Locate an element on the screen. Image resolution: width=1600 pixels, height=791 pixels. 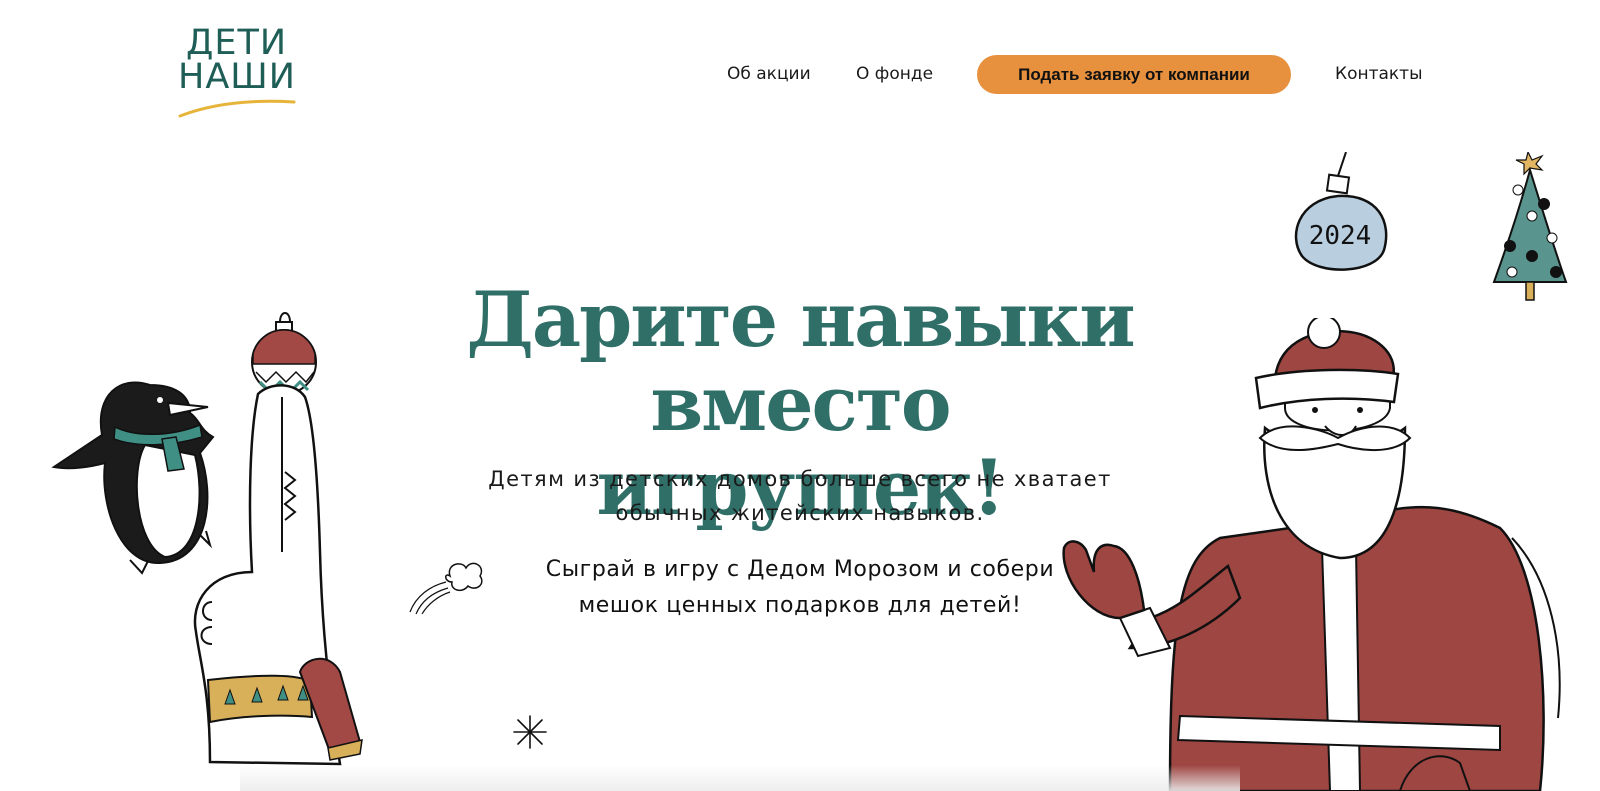
hero-call-line-1: Сыграй в игру с Дедом Морозом и собери is located at coordinates (800, 569).